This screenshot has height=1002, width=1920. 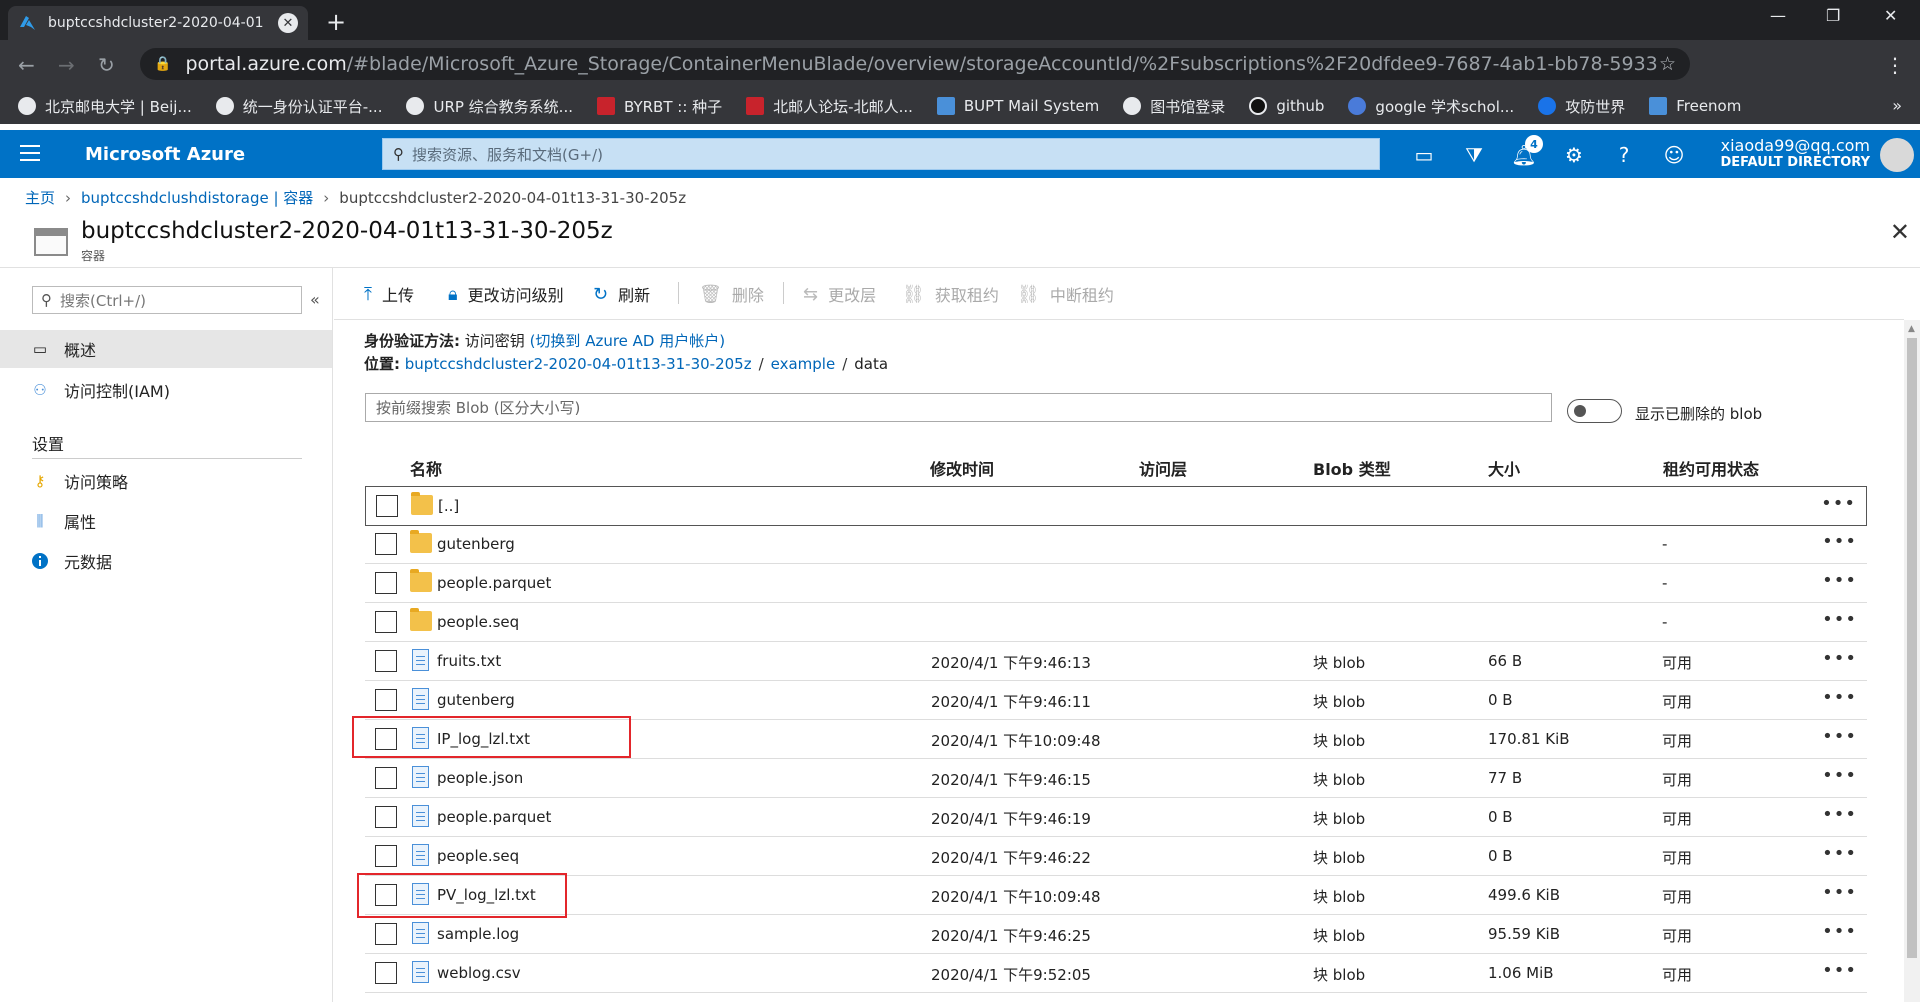 What do you see at coordinates (315, 299) in the screenshot?
I see `collapse-menu-icon: «` at bounding box center [315, 299].